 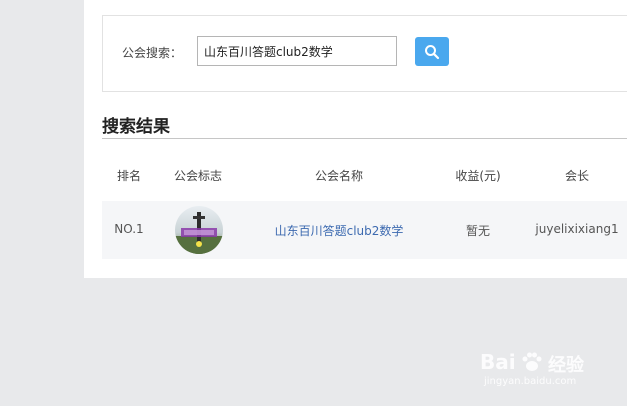 What do you see at coordinates (530, 381) in the screenshot?
I see `watermark-url: jingyan.baidu.com` at bounding box center [530, 381].